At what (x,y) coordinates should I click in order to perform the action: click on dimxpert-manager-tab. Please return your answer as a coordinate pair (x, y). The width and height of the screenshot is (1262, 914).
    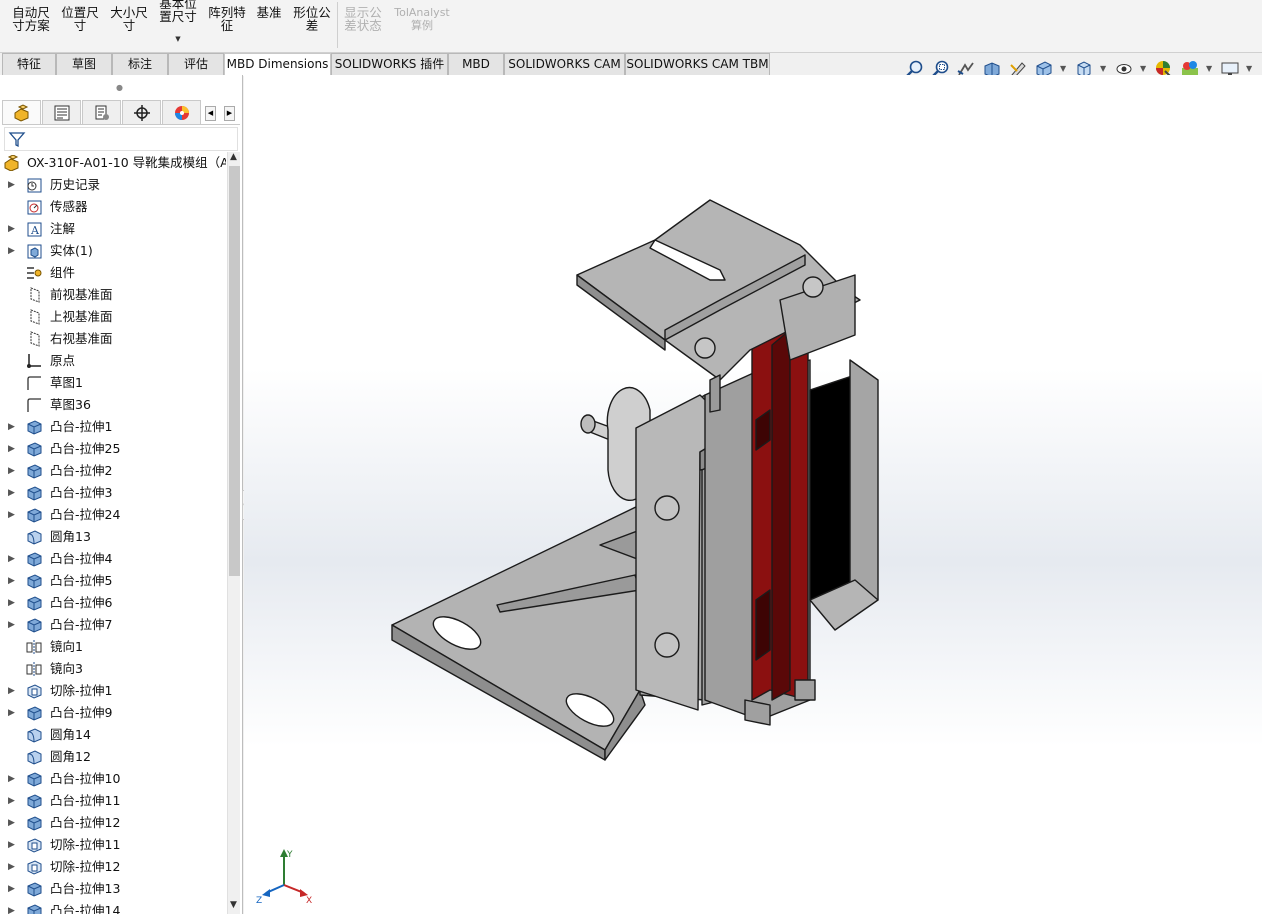
    Looking at the image, I should click on (141, 112).